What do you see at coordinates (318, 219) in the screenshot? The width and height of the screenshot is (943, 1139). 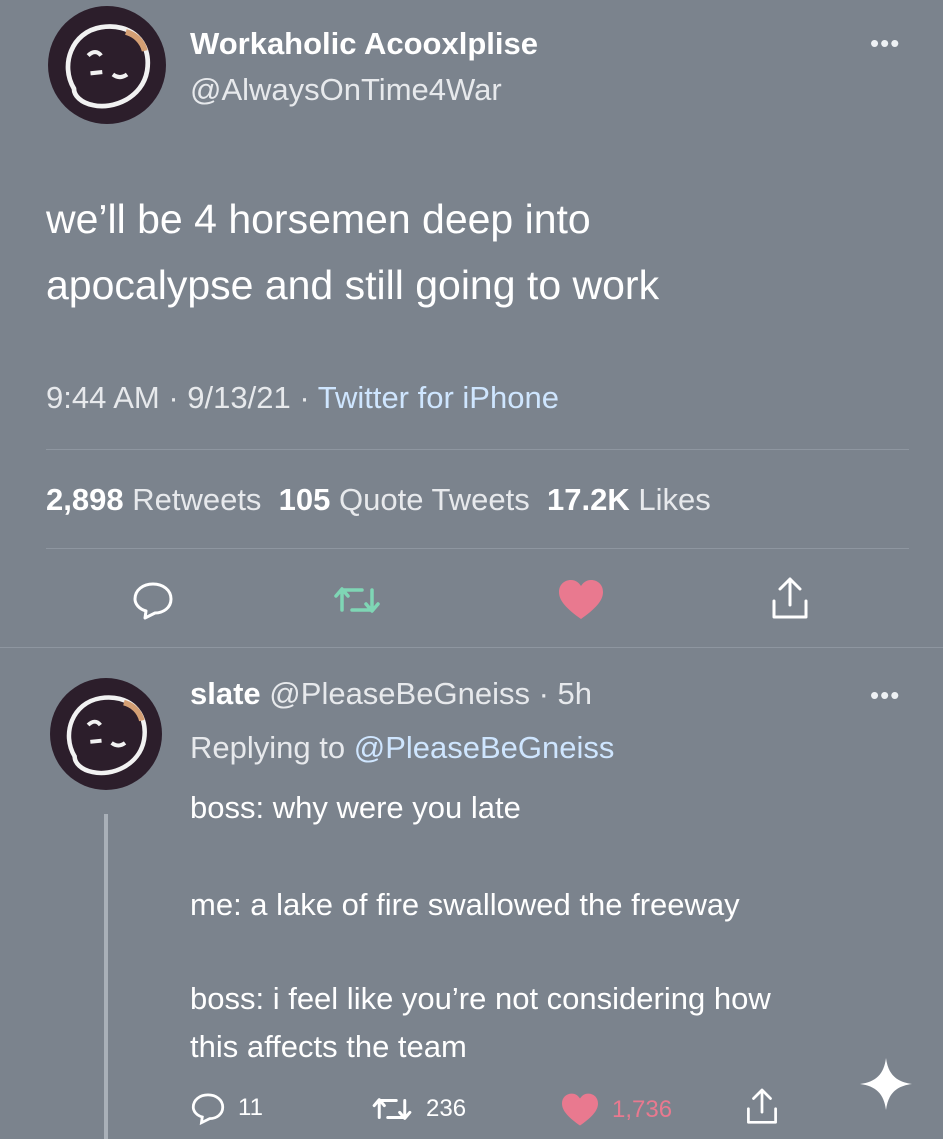 I see `tweet-text-line: we’ll be 4 horsemen deep into` at bounding box center [318, 219].